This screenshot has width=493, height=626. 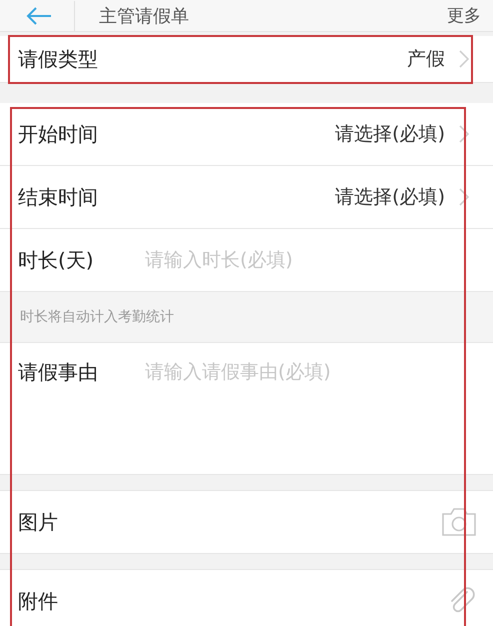 I want to click on back-icon, so click(x=39, y=15).